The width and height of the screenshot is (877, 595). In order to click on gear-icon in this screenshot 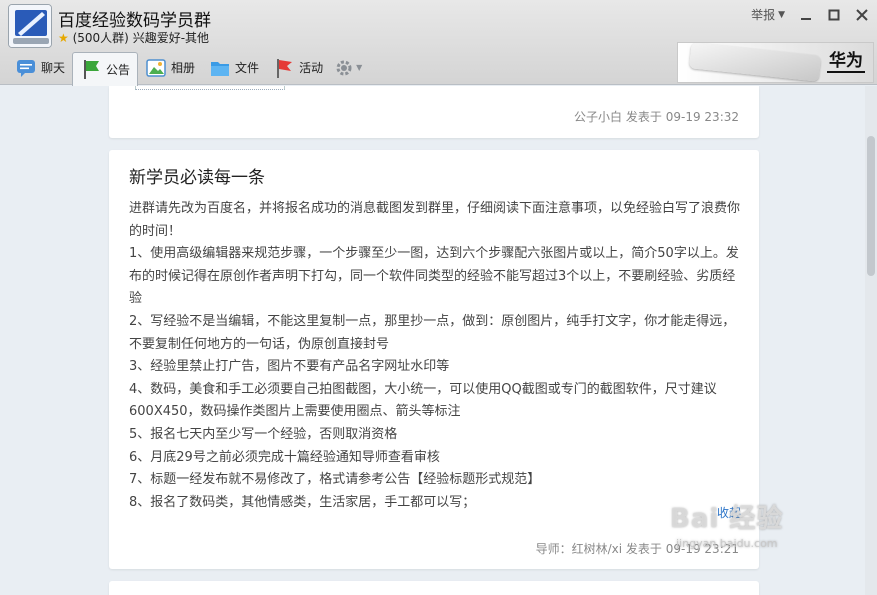, I will do `click(344, 67)`.